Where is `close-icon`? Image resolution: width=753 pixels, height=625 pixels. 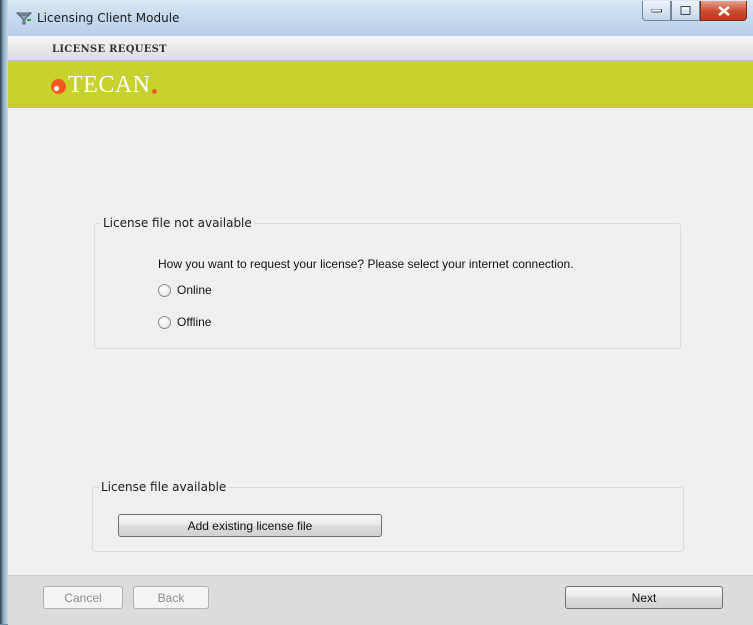
close-icon is located at coordinates (723, 10).